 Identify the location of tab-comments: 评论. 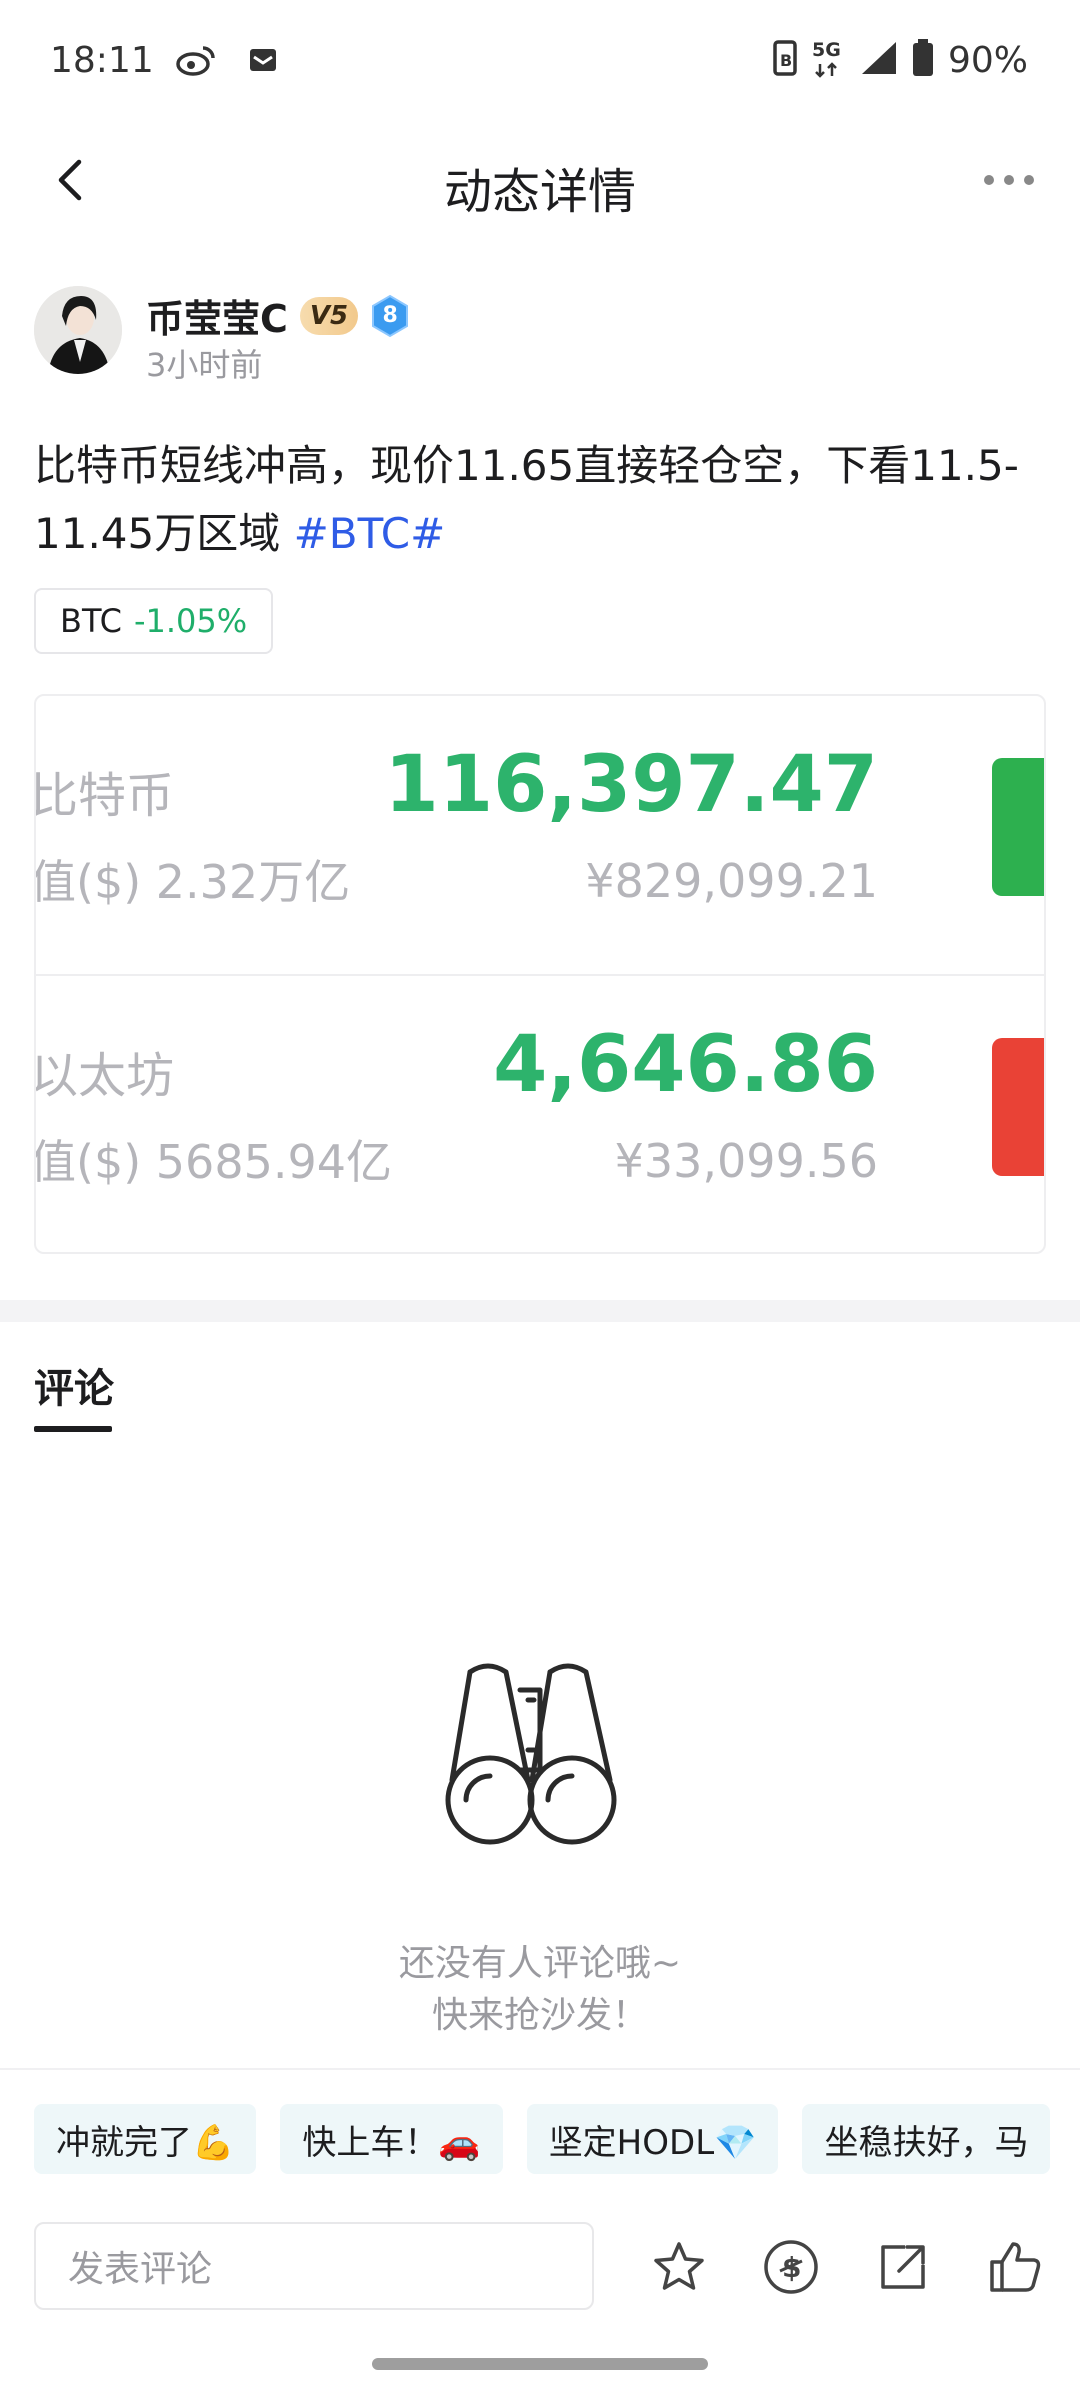
(74, 1385).